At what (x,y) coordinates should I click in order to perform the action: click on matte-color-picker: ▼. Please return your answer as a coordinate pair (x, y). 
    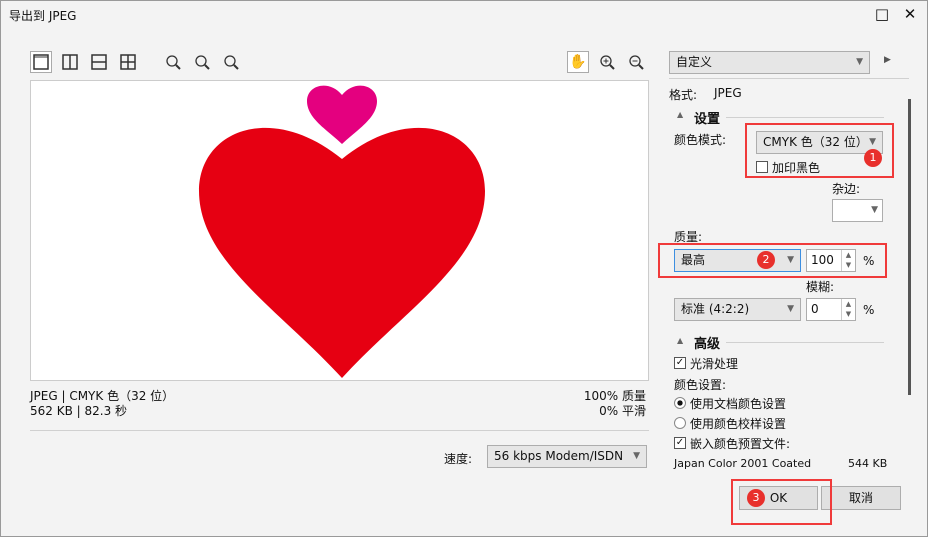
    Looking at the image, I should click on (857, 210).